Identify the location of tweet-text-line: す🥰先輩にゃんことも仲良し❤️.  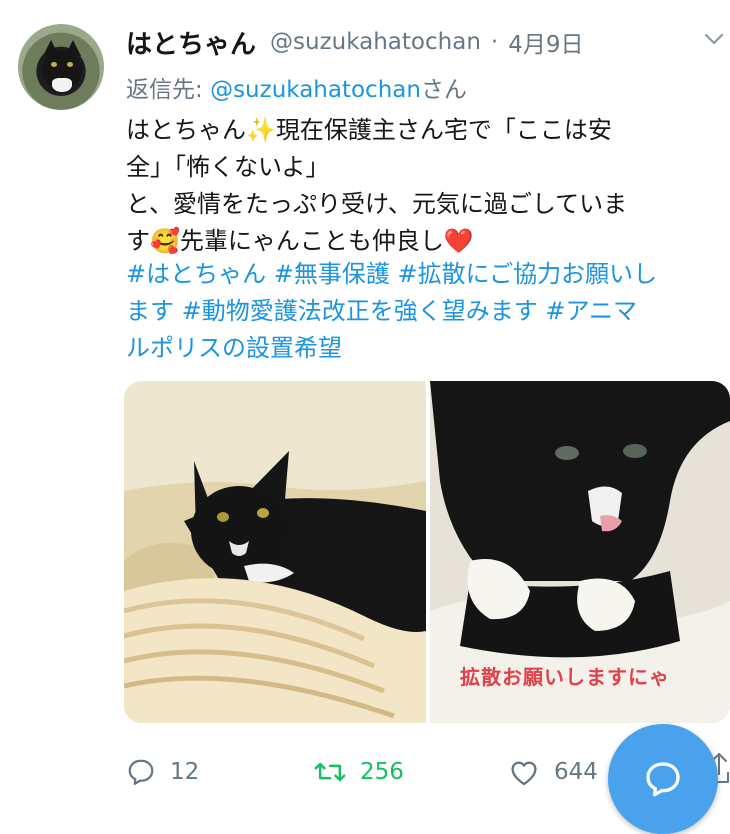
(300, 241).